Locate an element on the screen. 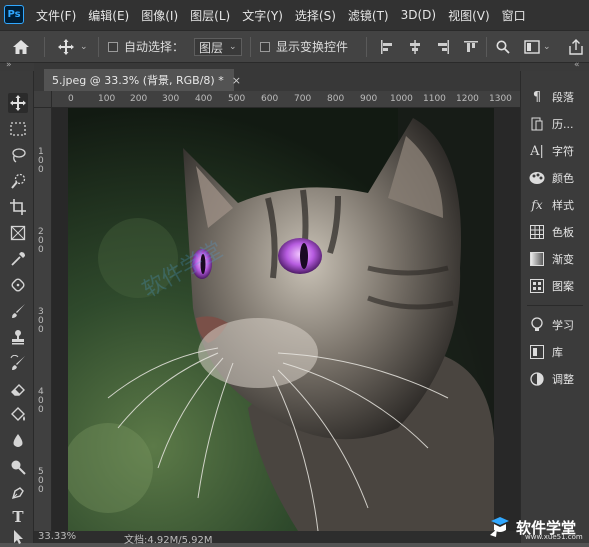  workspace-icon: ⌄ is located at coordinates (537, 46).